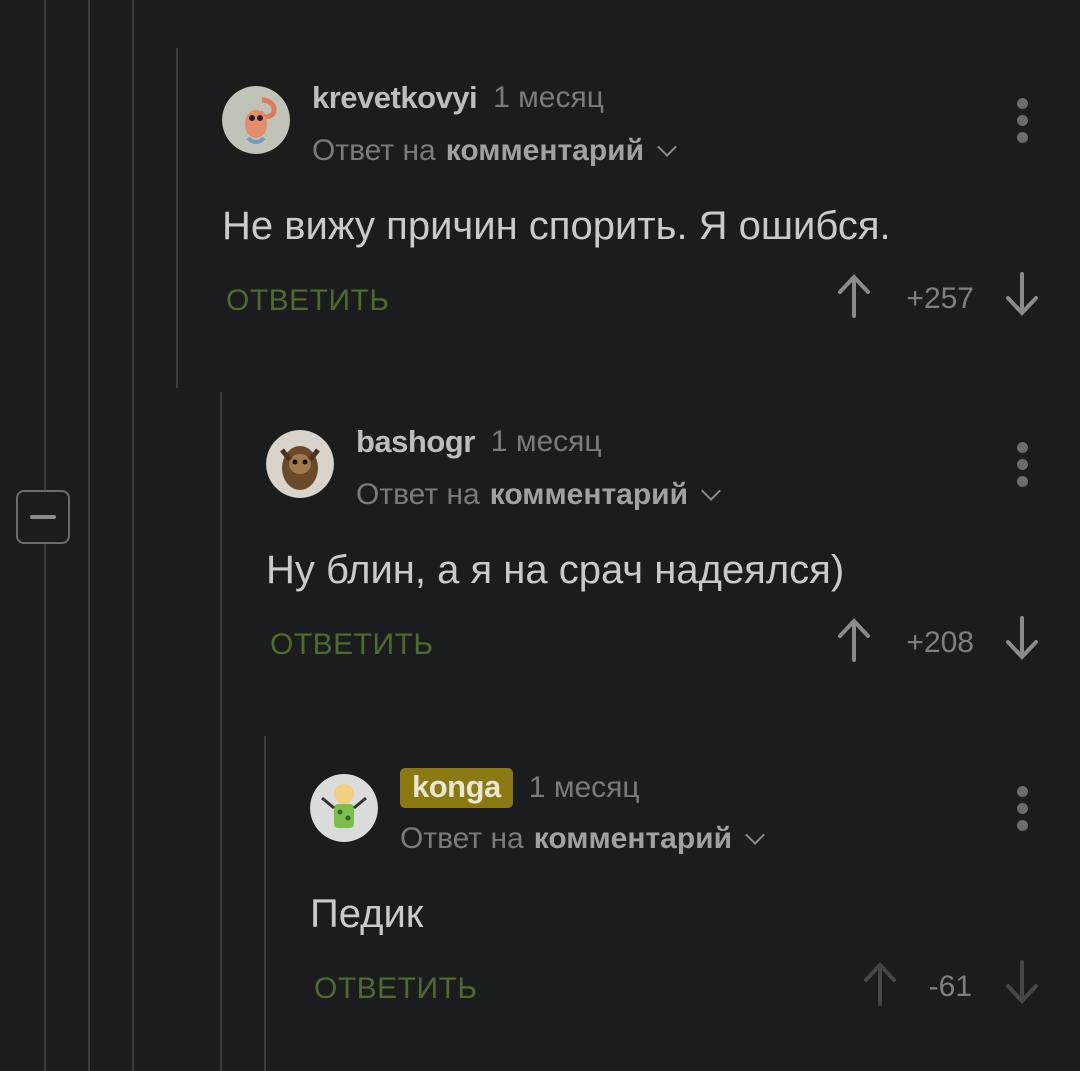 Image resolution: width=1080 pixels, height=1071 pixels. I want to click on author-row: konga 1 месяц, so click(520, 788).